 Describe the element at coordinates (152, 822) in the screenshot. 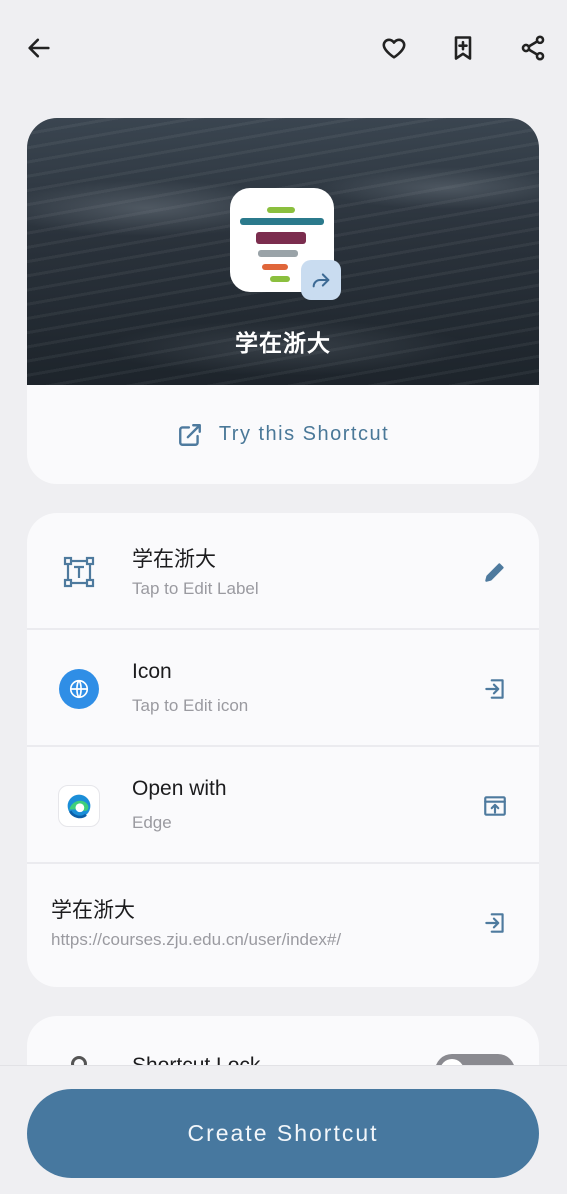

I see `open-with-subtitle: Edge` at that location.